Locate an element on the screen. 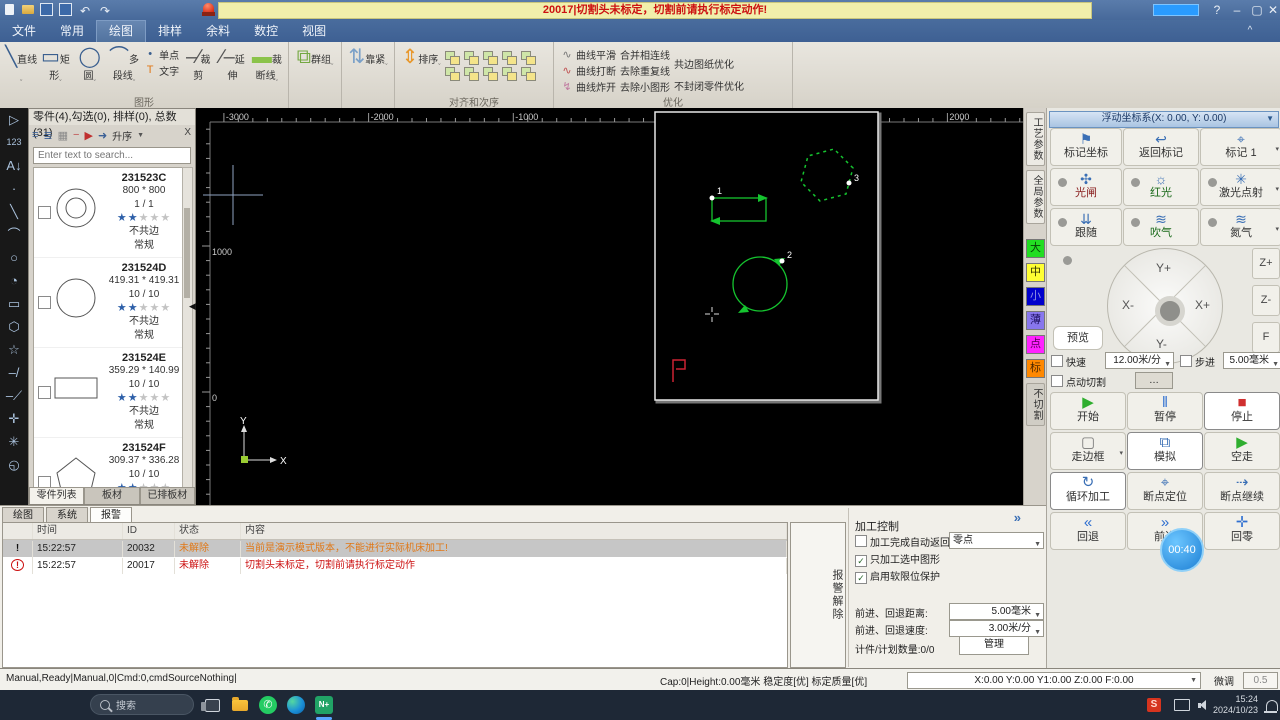 Image resolution: width=1280 pixels, height=720 pixels. jog-y-plus: Y+ is located at coordinates (1163, 268).